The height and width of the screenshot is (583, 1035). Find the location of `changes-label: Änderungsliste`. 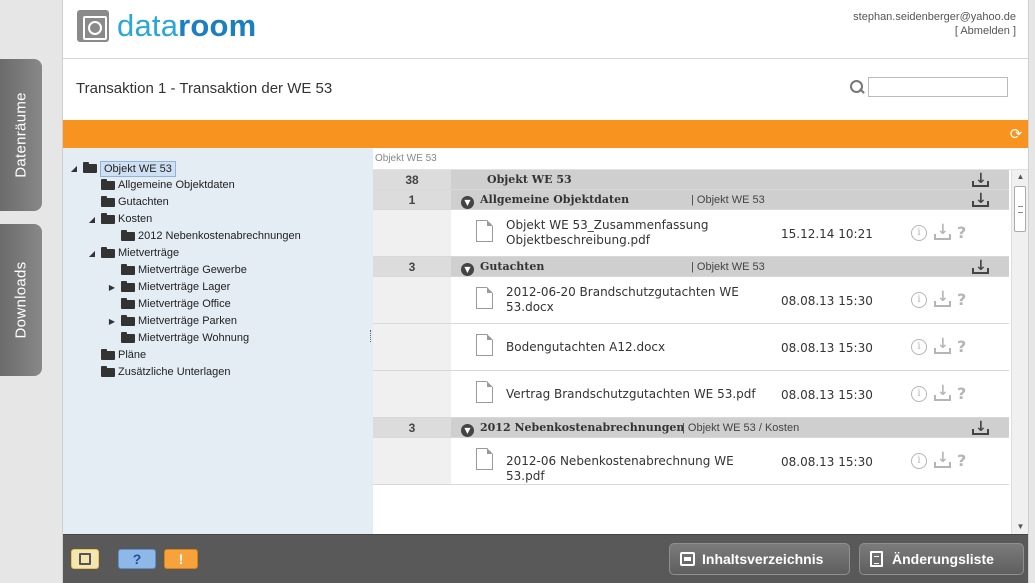

changes-label: Änderungsliste is located at coordinates (943, 559).